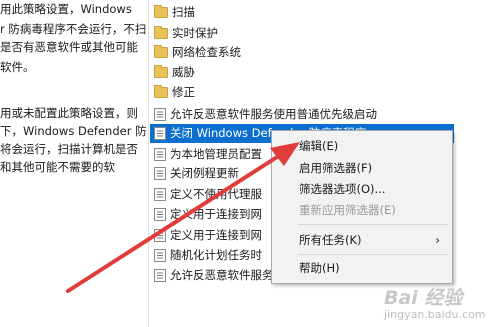 This screenshot has height=327, width=500. I want to click on description-line: 软件。, so click(17, 67).